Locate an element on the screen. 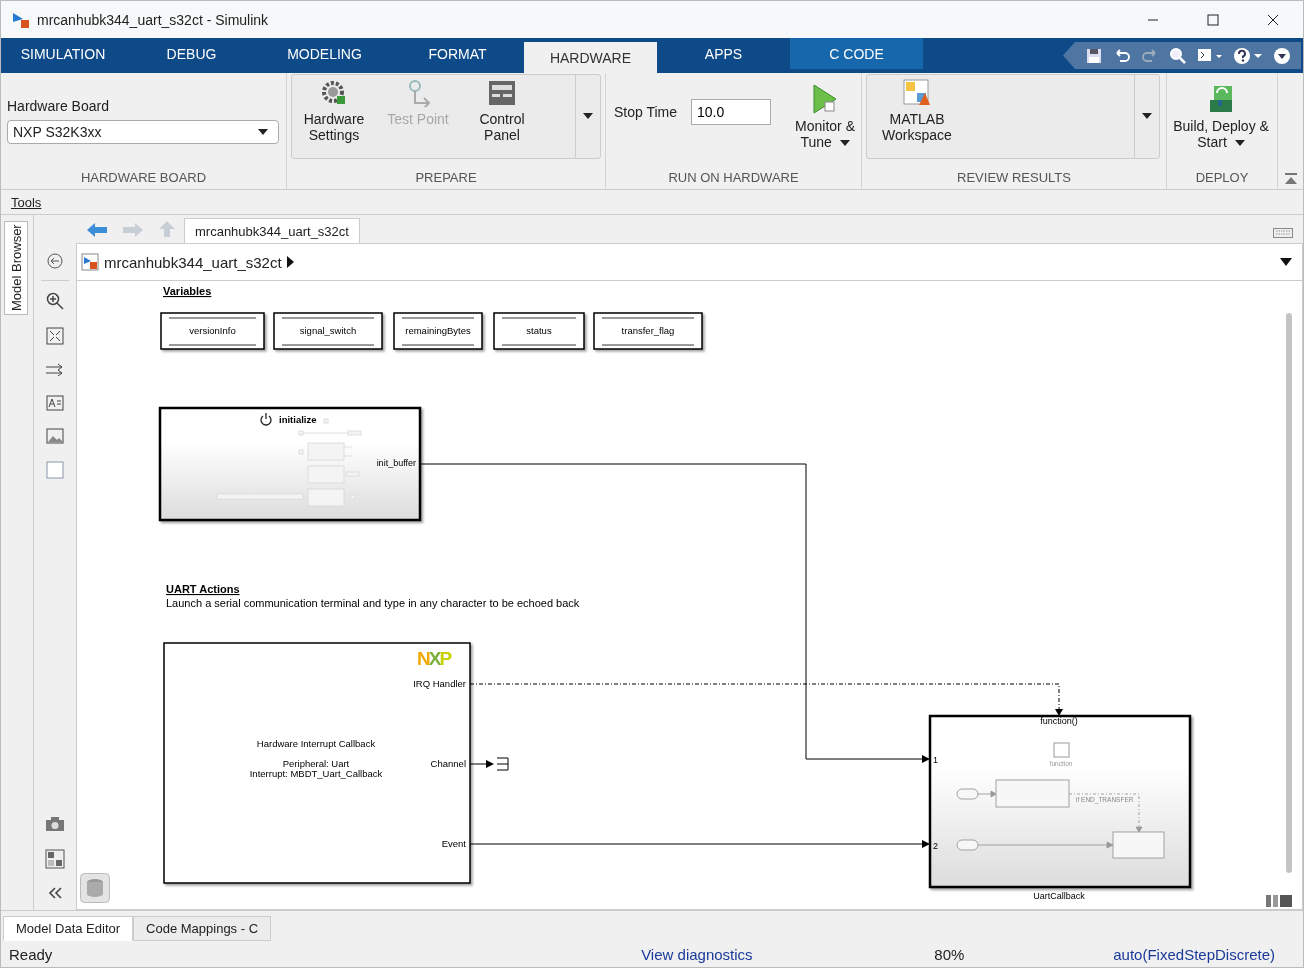 The height and width of the screenshot is (968, 1304). block-text: Hardware Interrupt Callback is located at coordinates (316, 743).